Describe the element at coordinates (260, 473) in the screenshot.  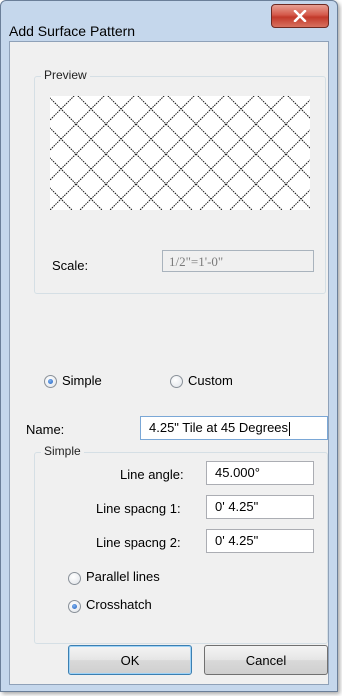
I see `line-angle-input: 45.000°` at that location.